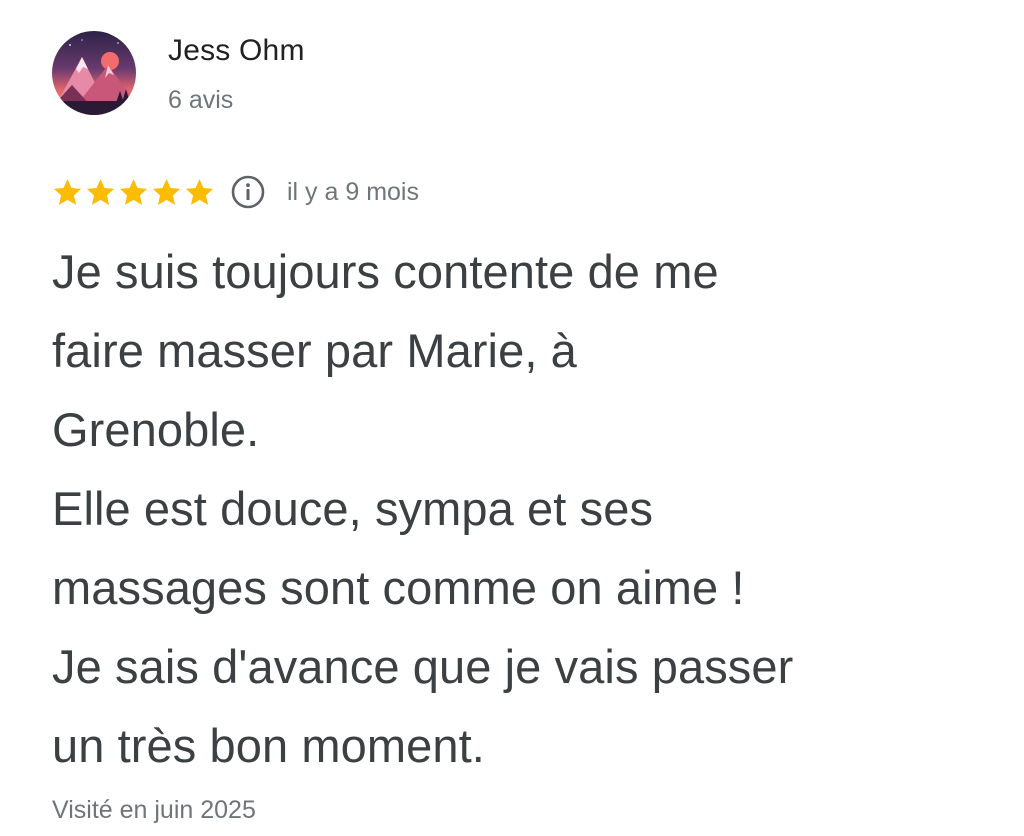 Image resolution: width=1024 pixels, height=836 pixels. What do you see at coordinates (236, 51) in the screenshot?
I see `author-name: Jess Ohm` at bounding box center [236, 51].